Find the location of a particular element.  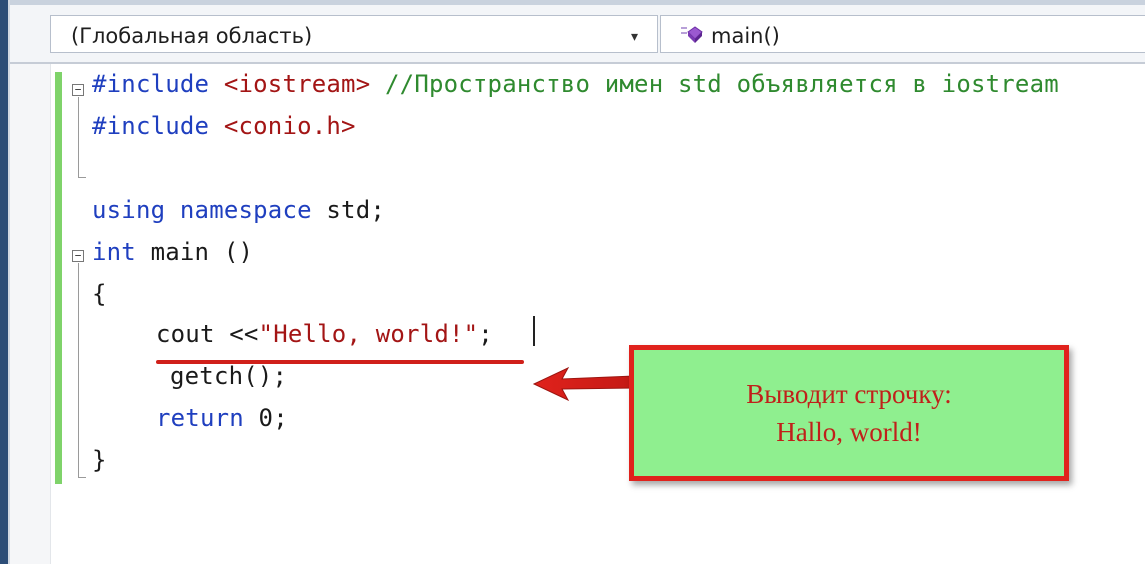

code-text: ; is located at coordinates (485, 334).